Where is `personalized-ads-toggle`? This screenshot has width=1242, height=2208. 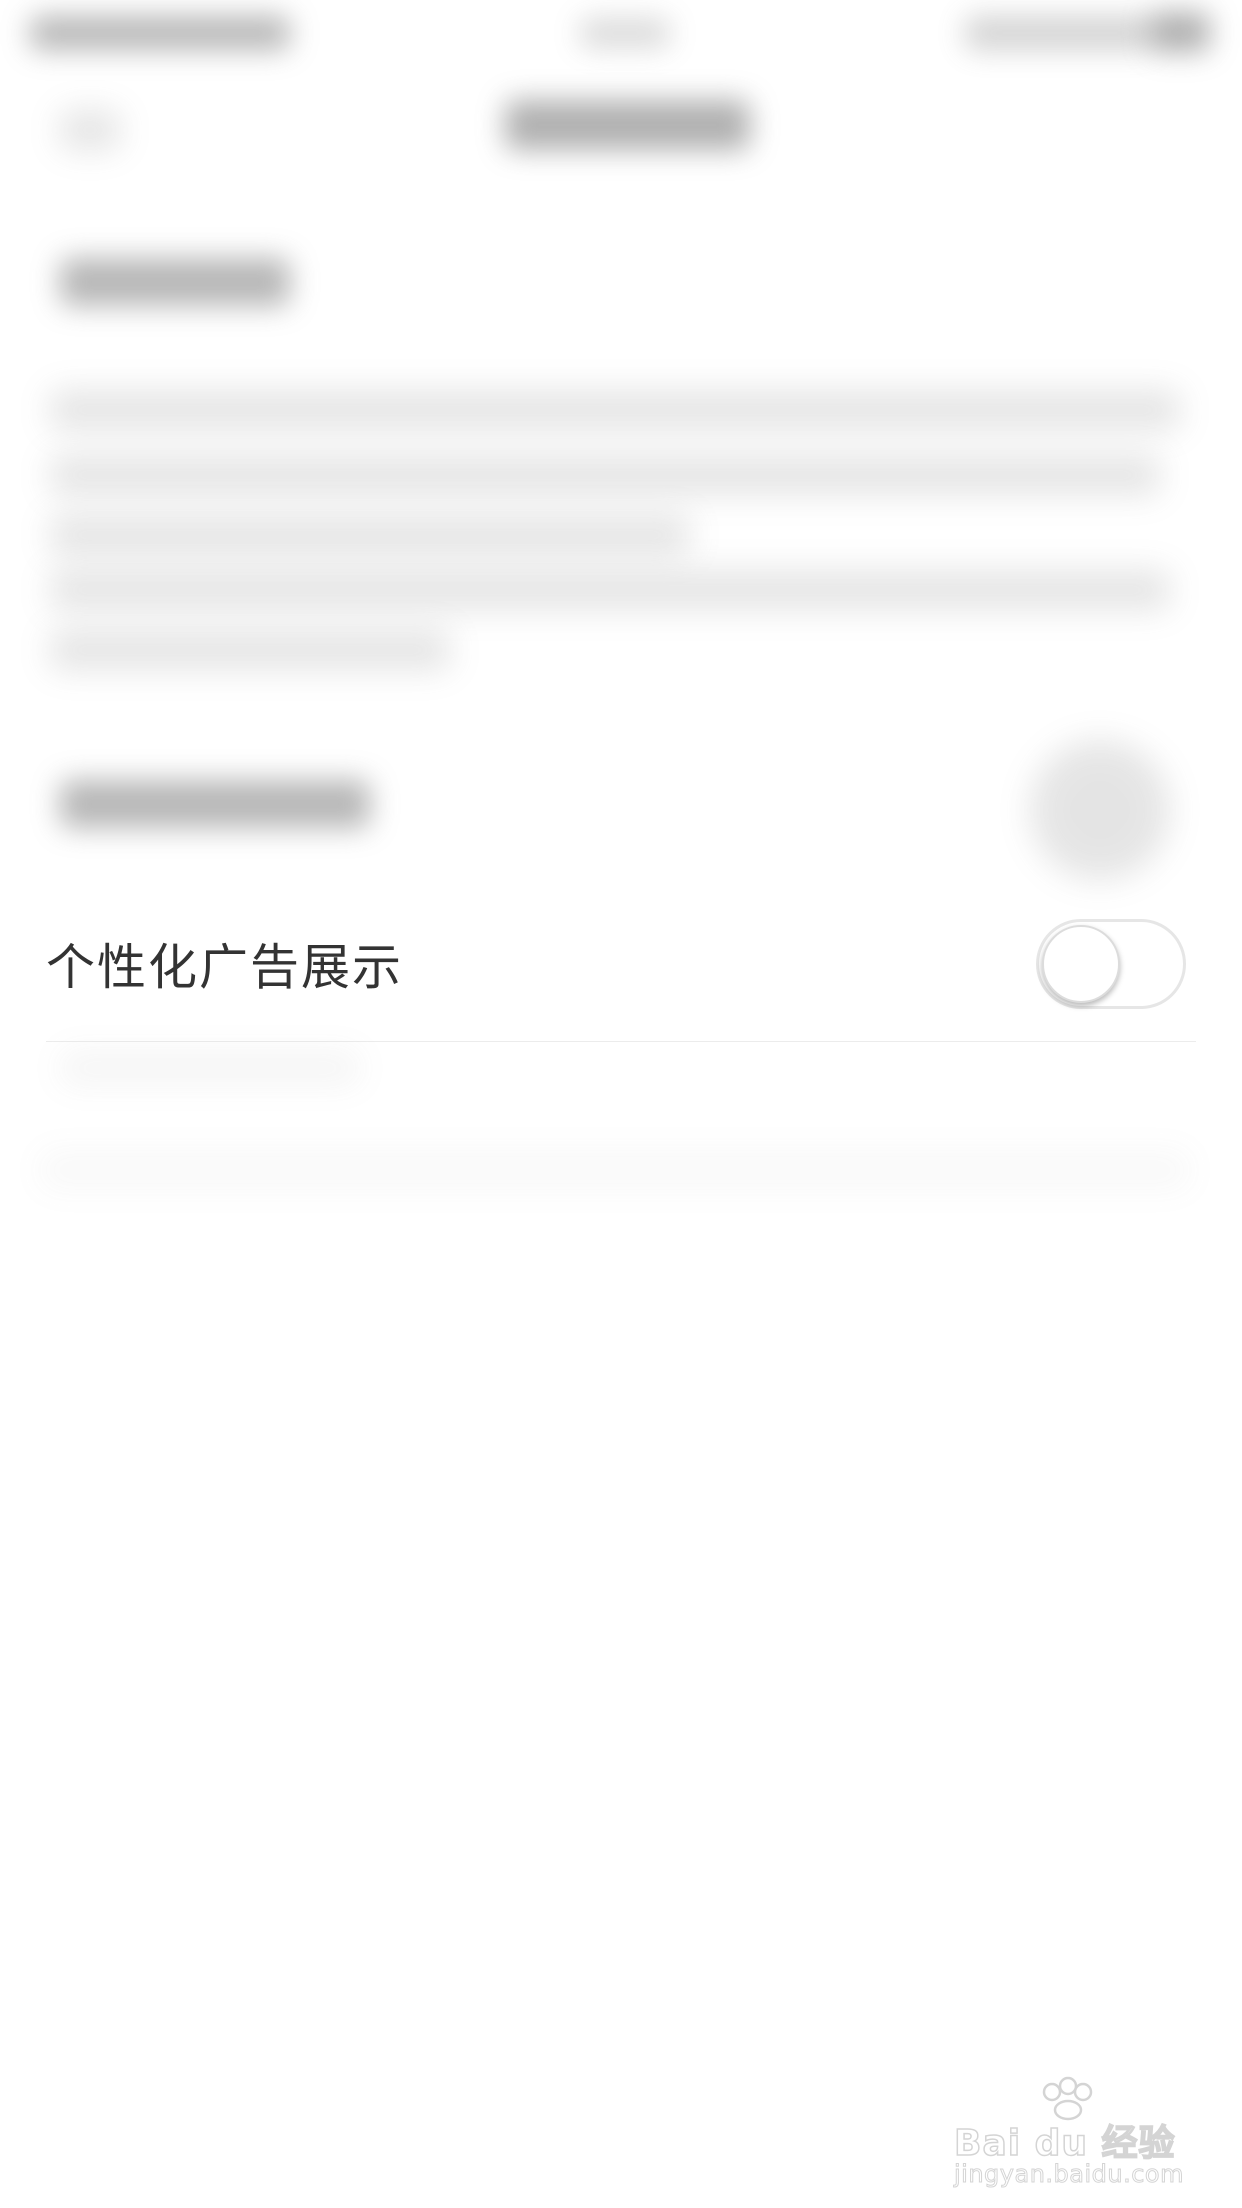
personalized-ads-toggle is located at coordinates (1111, 964).